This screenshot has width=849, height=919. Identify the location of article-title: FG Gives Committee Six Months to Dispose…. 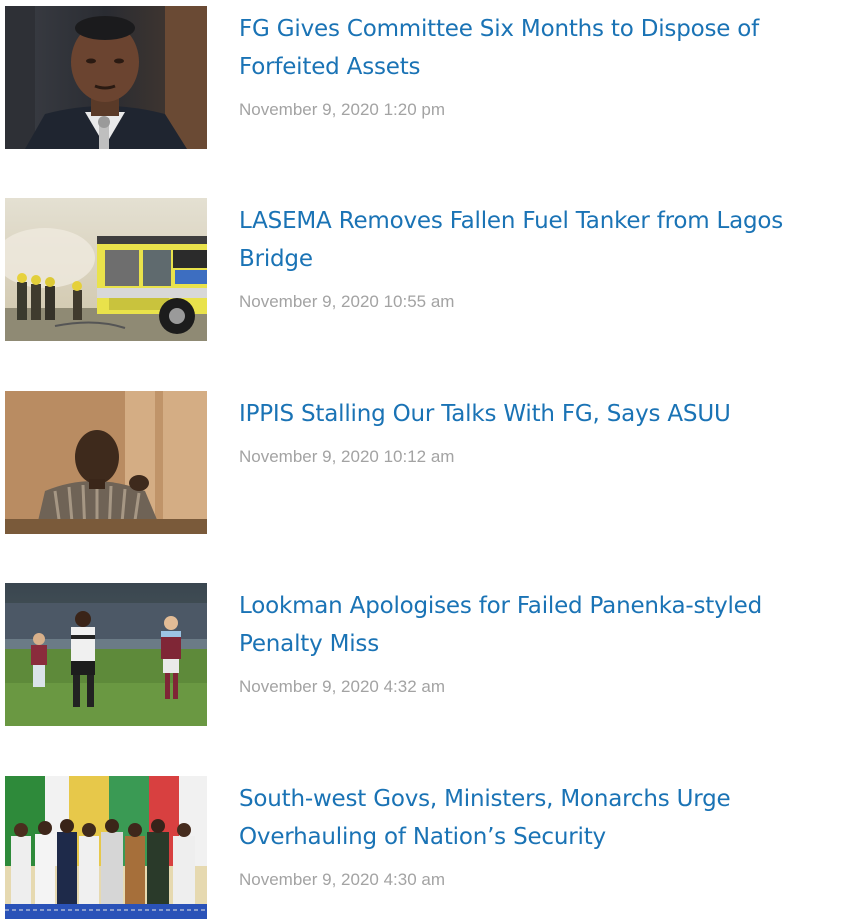
(543, 48).